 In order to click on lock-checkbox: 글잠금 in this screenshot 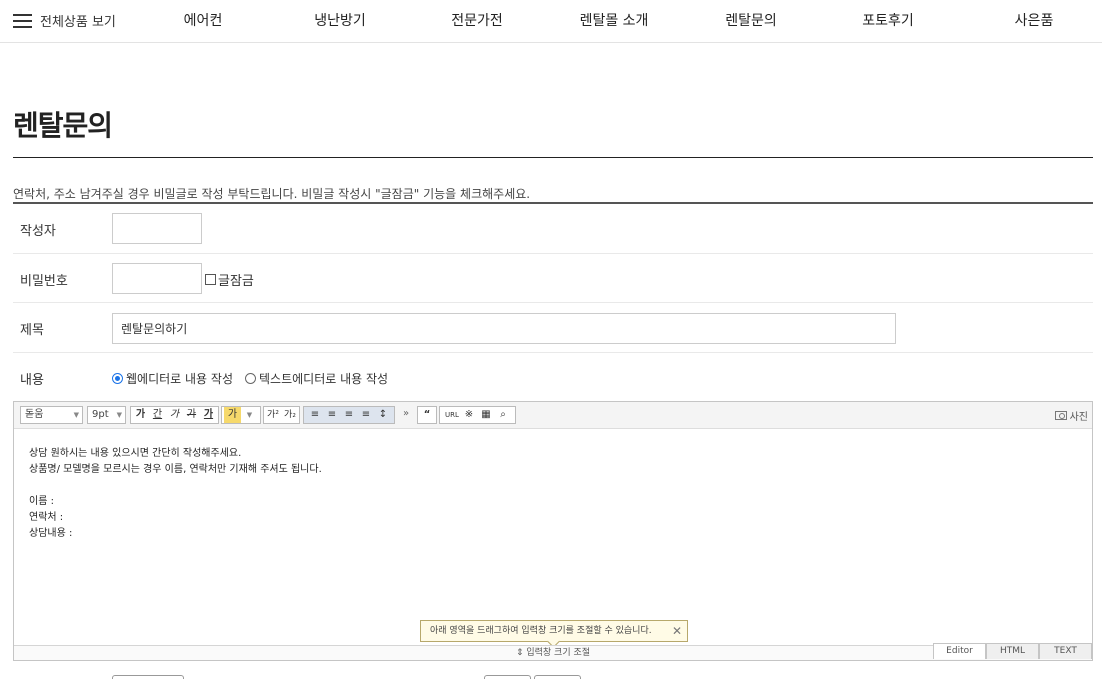, I will do `click(229, 279)`.